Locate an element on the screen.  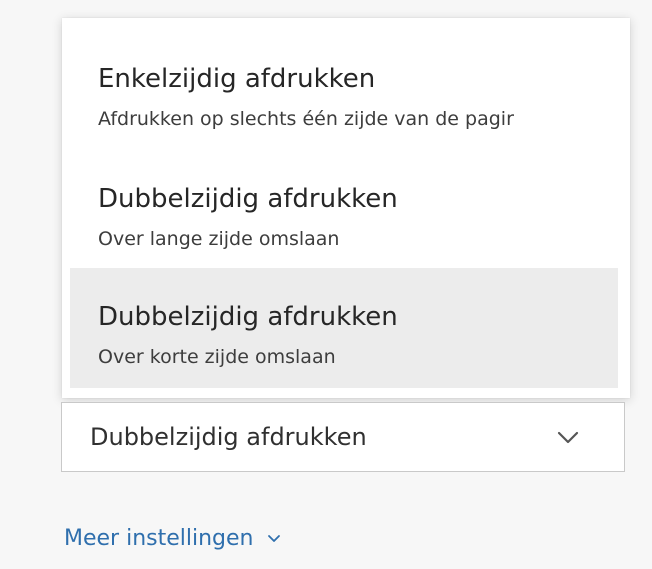
option-subtitle: Over lange zijde omslaan is located at coordinates (219, 239).